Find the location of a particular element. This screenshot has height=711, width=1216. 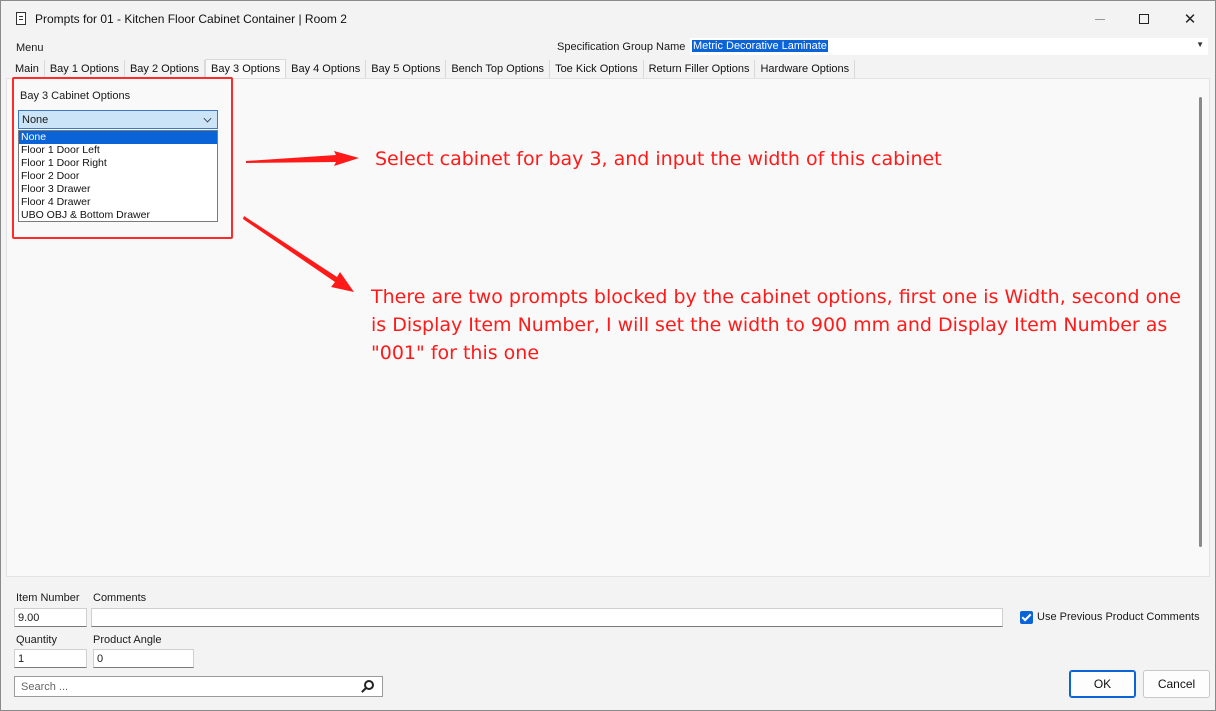

comments-field is located at coordinates (547, 617).